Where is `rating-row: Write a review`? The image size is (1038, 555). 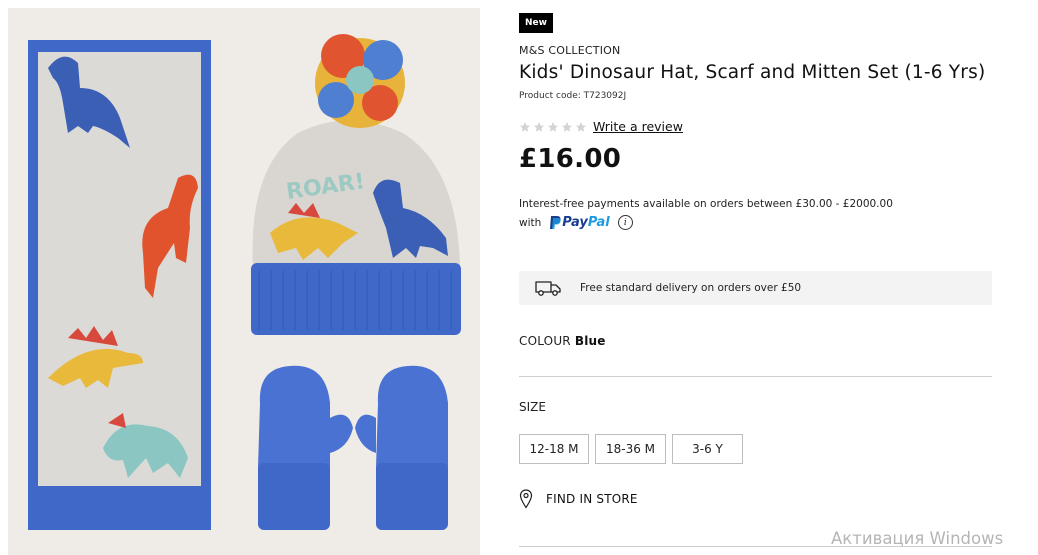
rating-row: Write a review is located at coordinates (601, 126).